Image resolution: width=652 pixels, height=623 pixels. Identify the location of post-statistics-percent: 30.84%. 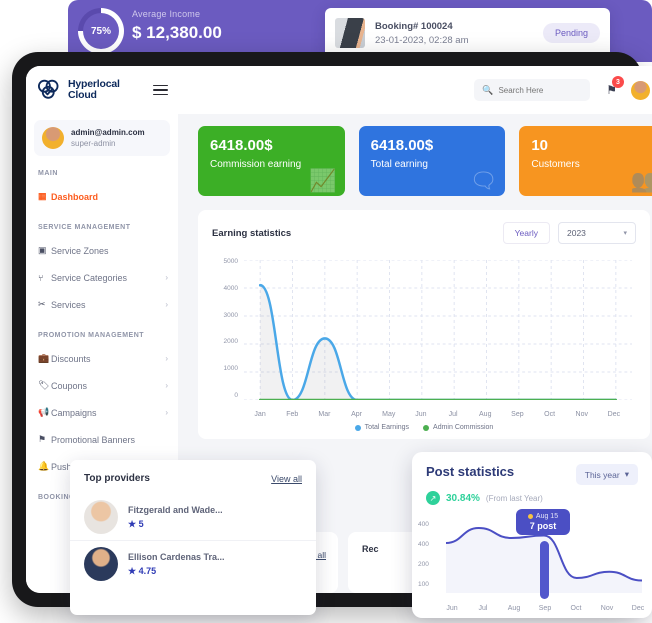
(463, 498).